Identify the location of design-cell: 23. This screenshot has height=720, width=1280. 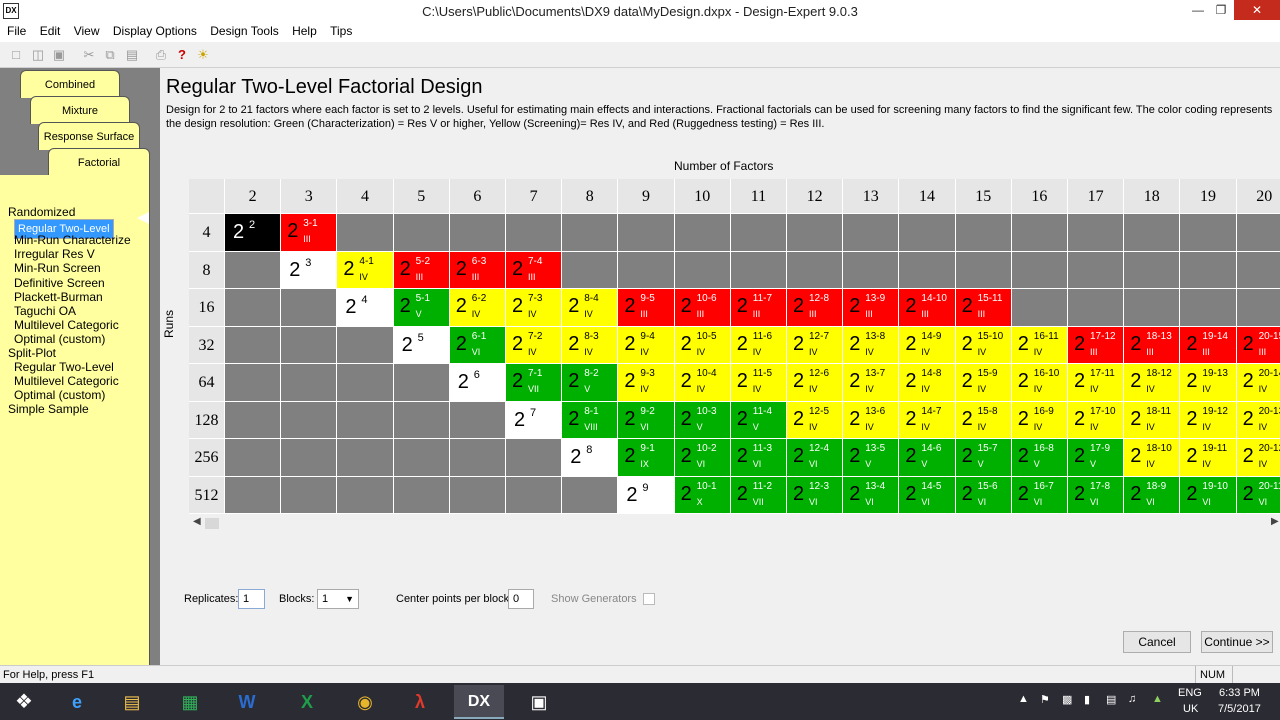
(309, 270).